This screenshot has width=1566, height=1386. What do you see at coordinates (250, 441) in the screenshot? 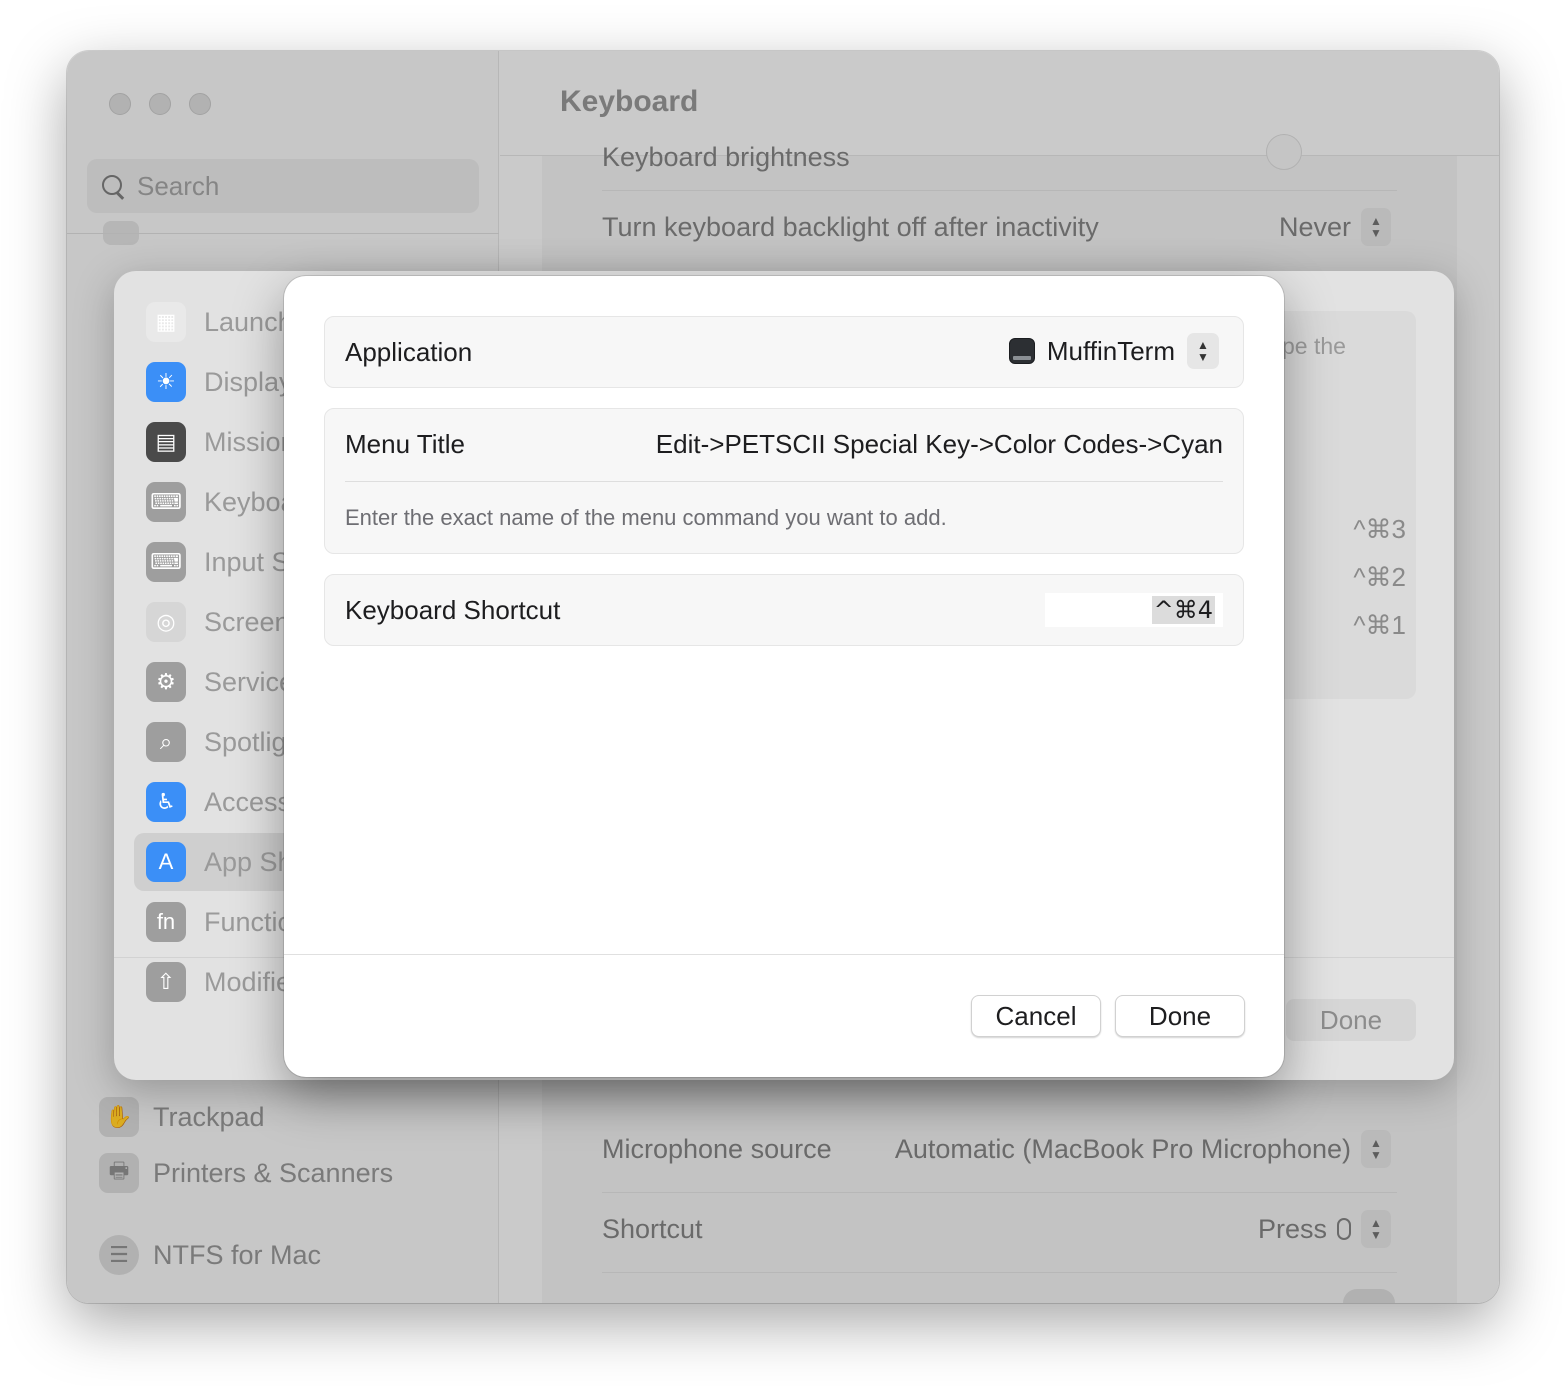
I see `sheet-list-item-label: Mission` at bounding box center [250, 441].